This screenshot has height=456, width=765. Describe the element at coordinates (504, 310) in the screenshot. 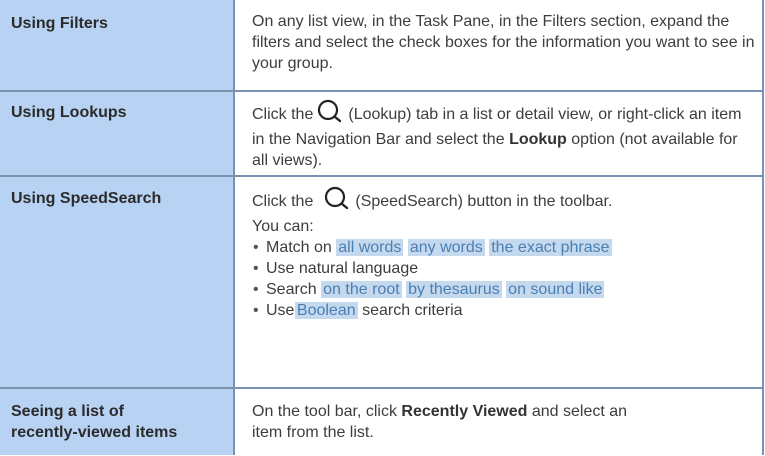

I see `list-item: Use Boolean search criteria` at that location.